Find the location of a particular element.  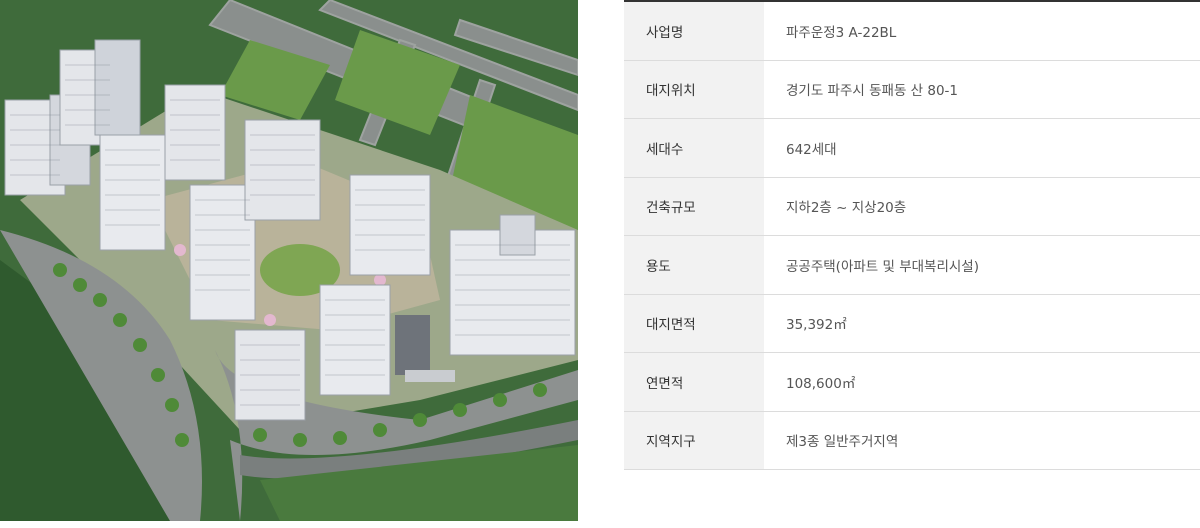

table-row: 연면적 108,600㎡ is located at coordinates (912, 382).